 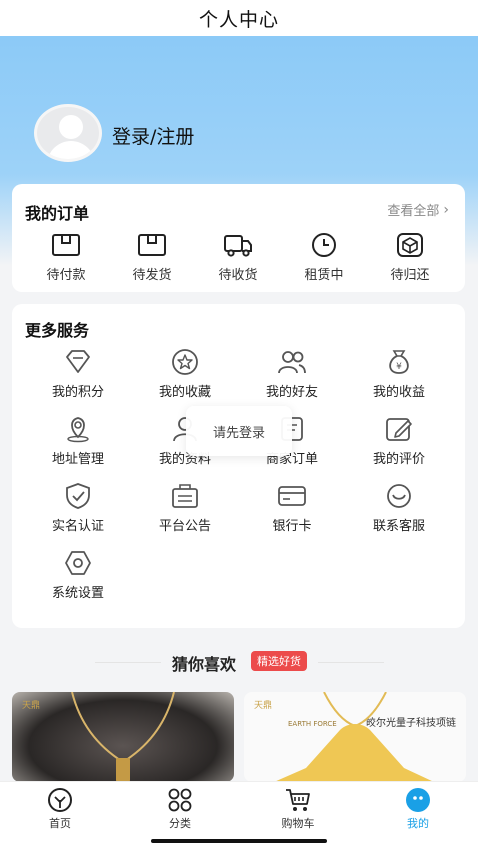 What do you see at coordinates (239, 662) in the screenshot?
I see `recommend-header: 猜你喜欢 精选好货` at bounding box center [239, 662].